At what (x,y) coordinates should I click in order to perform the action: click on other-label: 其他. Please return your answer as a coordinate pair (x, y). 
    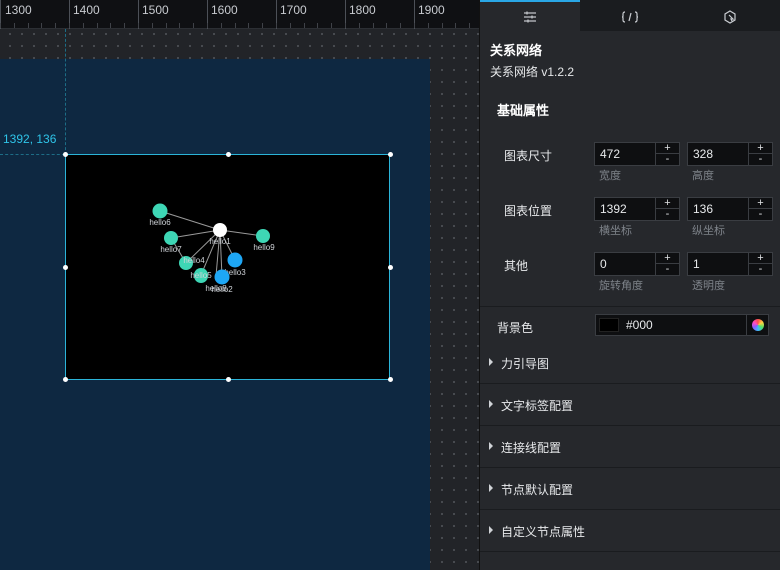
    Looking at the image, I should click on (516, 266).